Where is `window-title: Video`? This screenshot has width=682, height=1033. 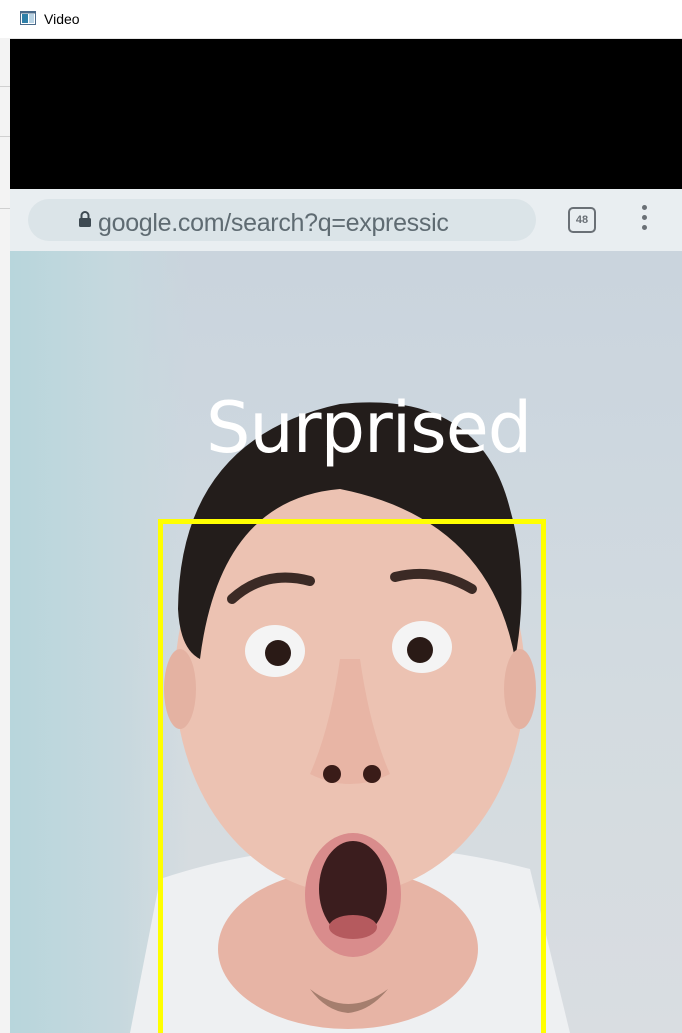 window-title: Video is located at coordinates (62, 19).